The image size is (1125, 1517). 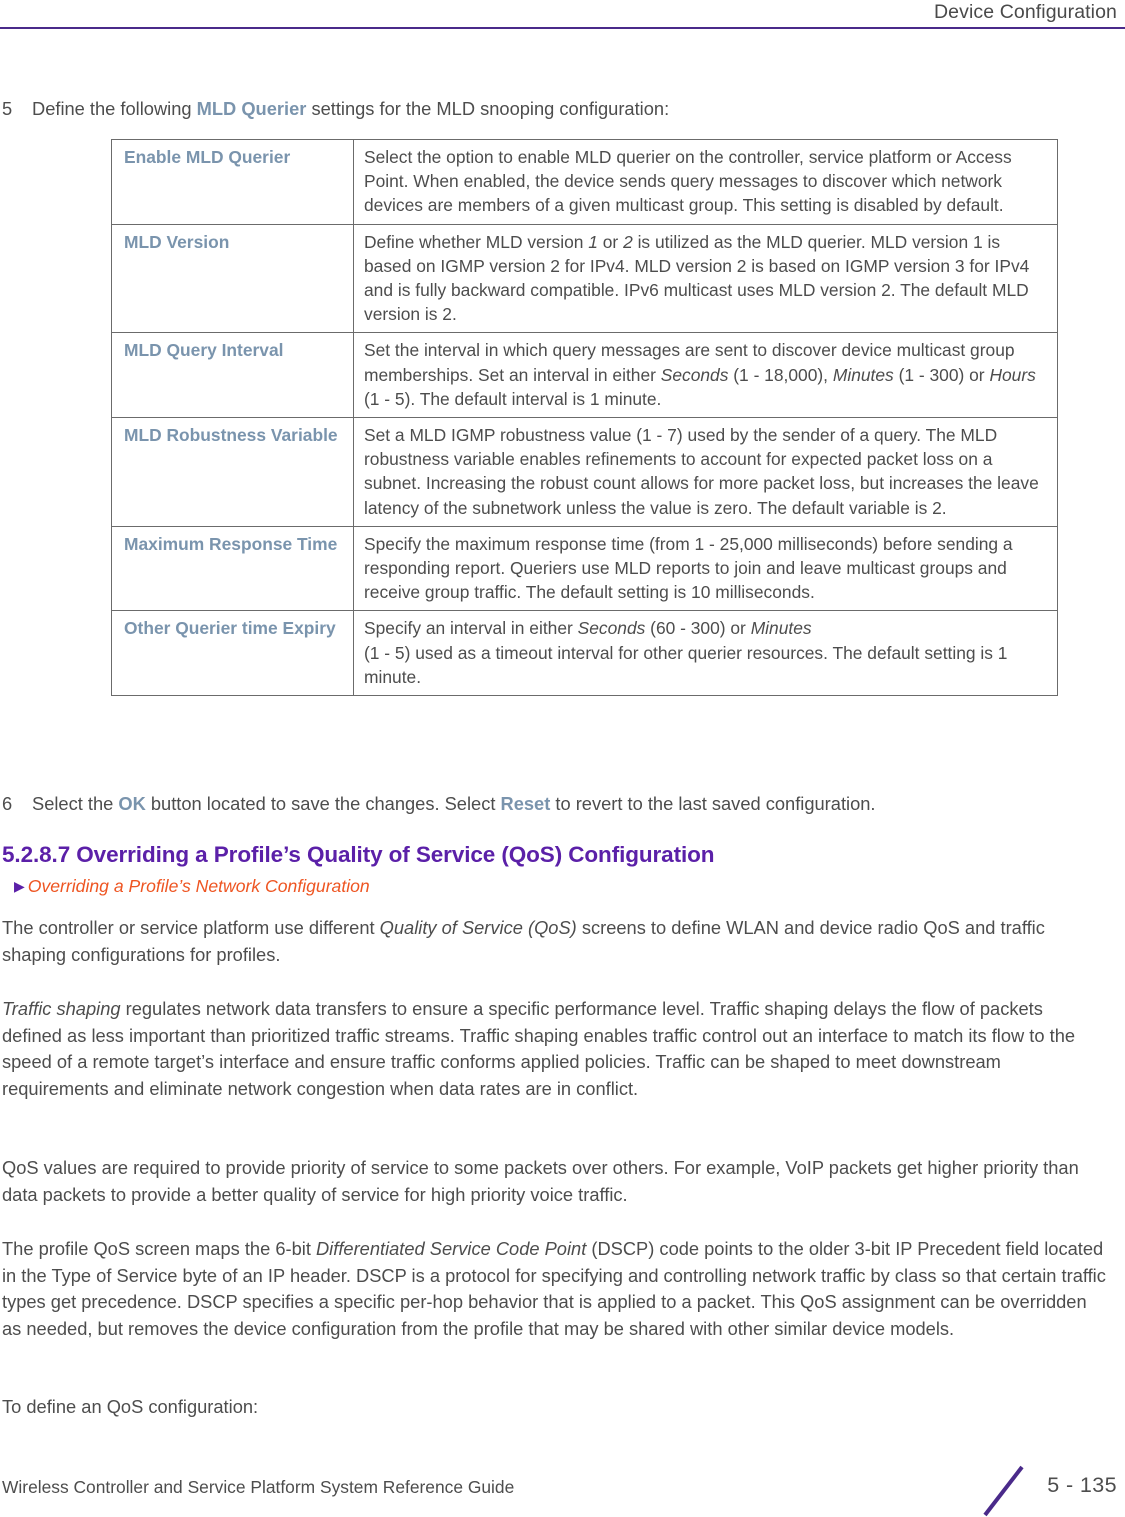 I want to click on plain-text: The profile QoS screen maps the 6-bit, so click(x=159, y=1248).